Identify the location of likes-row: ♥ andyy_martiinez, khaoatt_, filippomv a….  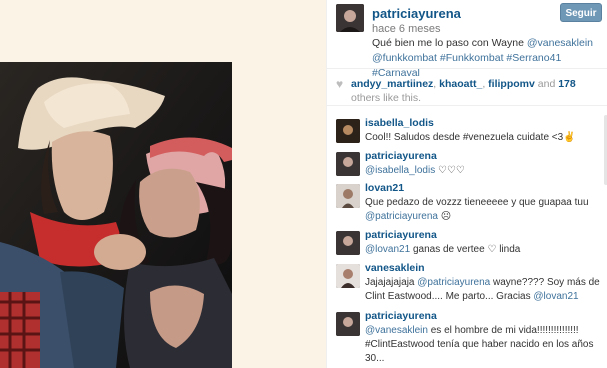
(467, 87).